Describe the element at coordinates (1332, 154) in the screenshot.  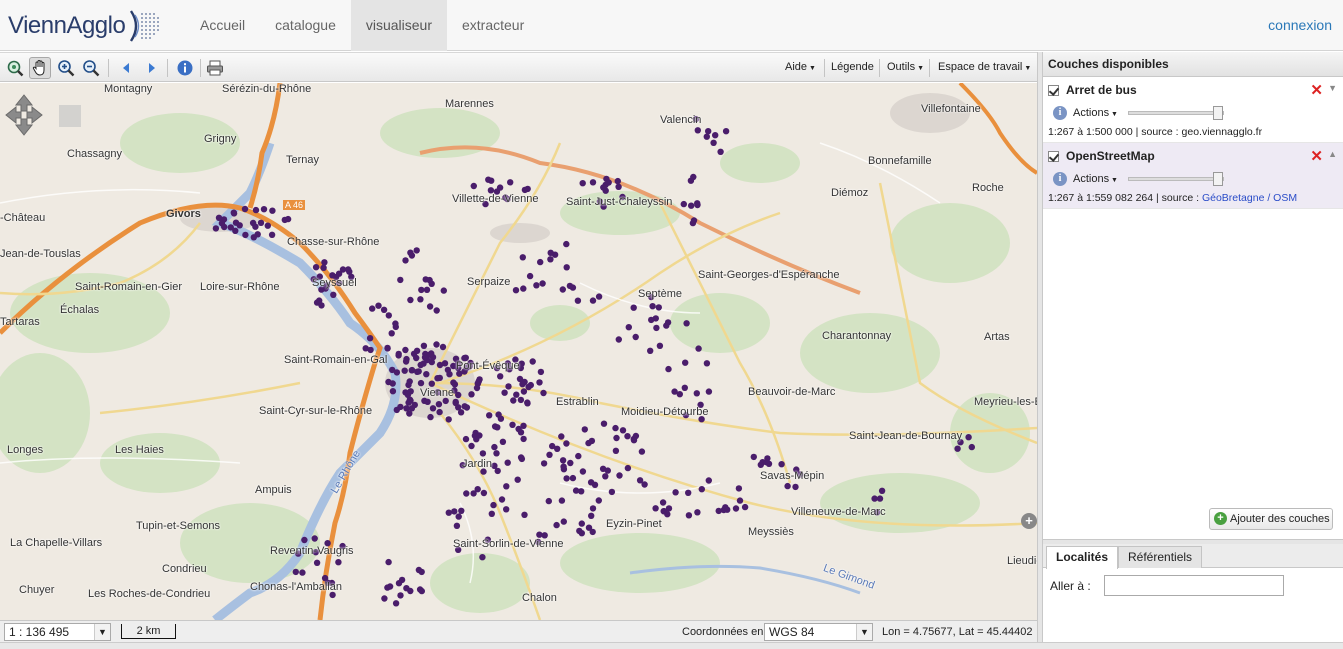
I see `chevron-up-icon: ▲` at that location.